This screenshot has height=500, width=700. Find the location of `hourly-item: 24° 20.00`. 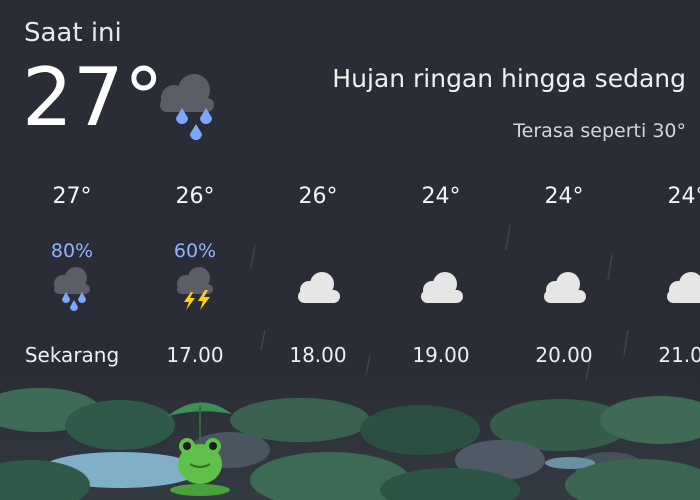

hourly-item: 24° 20.00 is located at coordinates (564, 190).